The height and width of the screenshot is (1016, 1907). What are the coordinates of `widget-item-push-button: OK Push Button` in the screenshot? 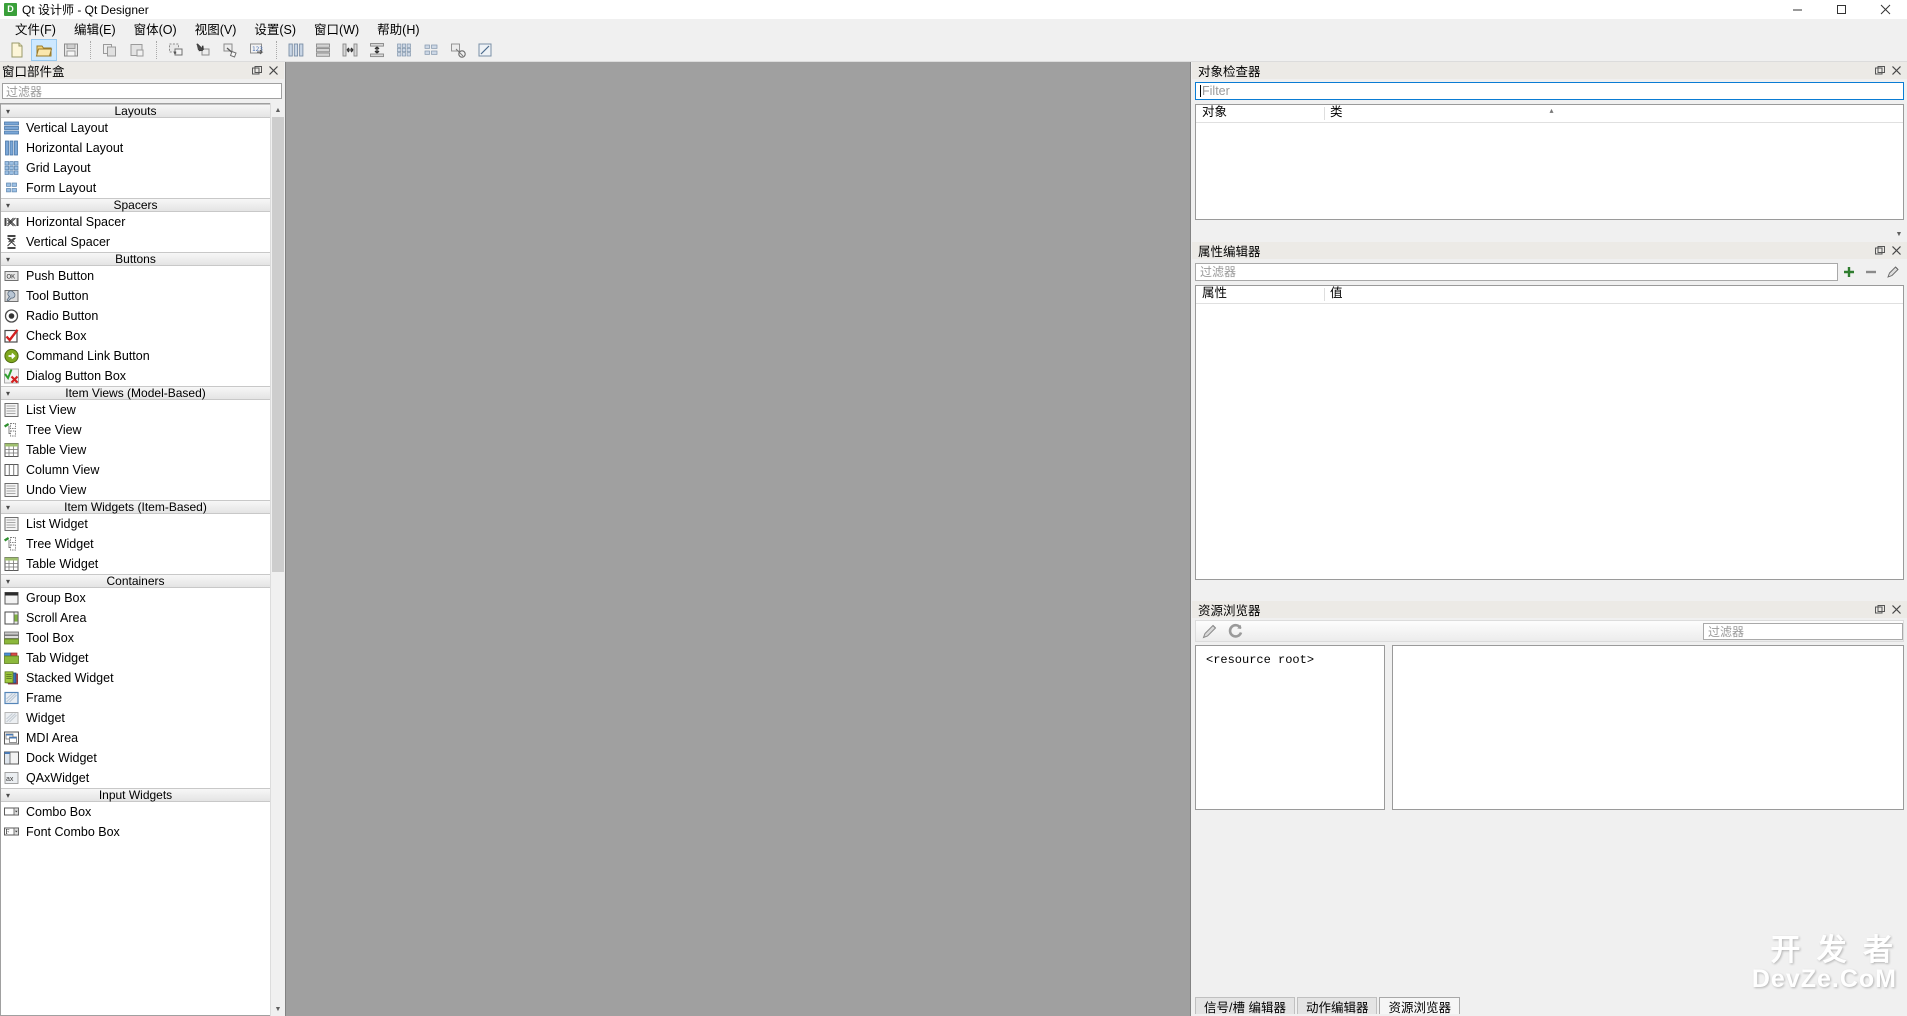 It's located at (135, 276).